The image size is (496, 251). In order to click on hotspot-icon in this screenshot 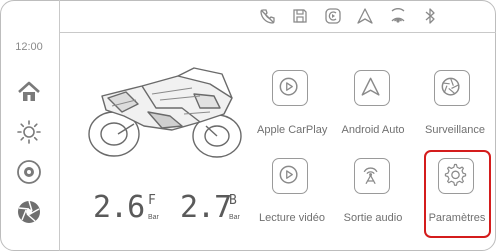, I will do `click(398, 15)`.